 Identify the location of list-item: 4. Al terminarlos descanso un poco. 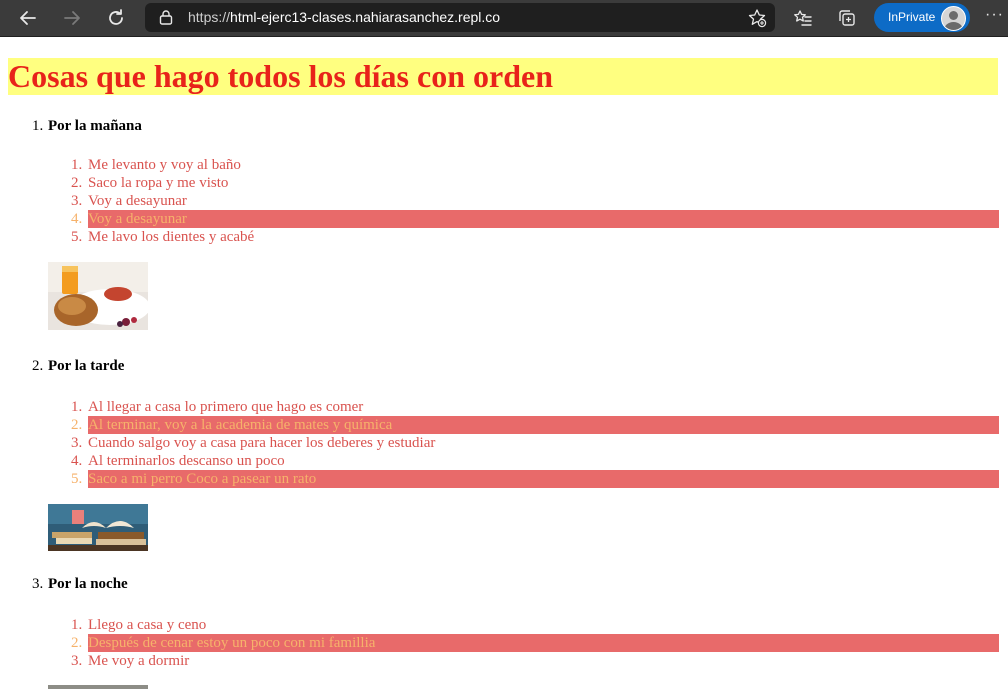
(499, 461).